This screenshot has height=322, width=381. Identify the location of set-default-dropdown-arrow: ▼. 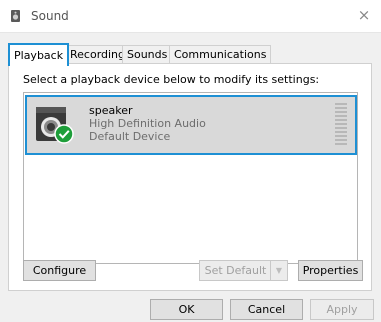
(278, 270).